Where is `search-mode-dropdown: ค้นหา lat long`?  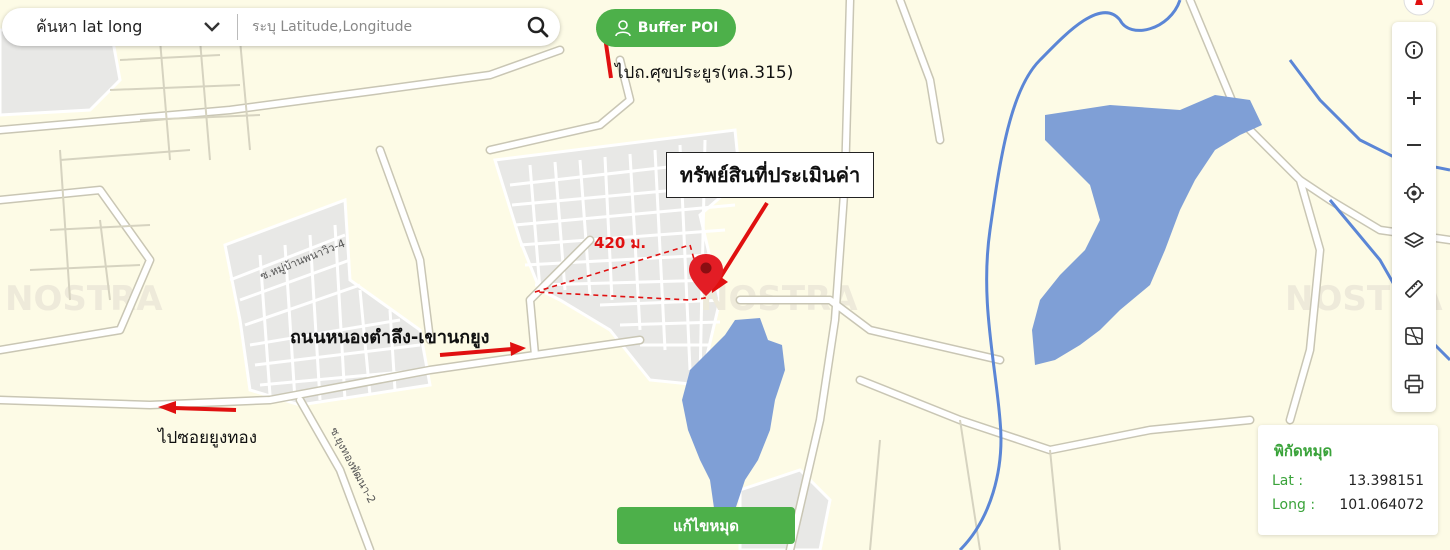 search-mode-dropdown: ค้นหา lat long is located at coordinates (119, 27).